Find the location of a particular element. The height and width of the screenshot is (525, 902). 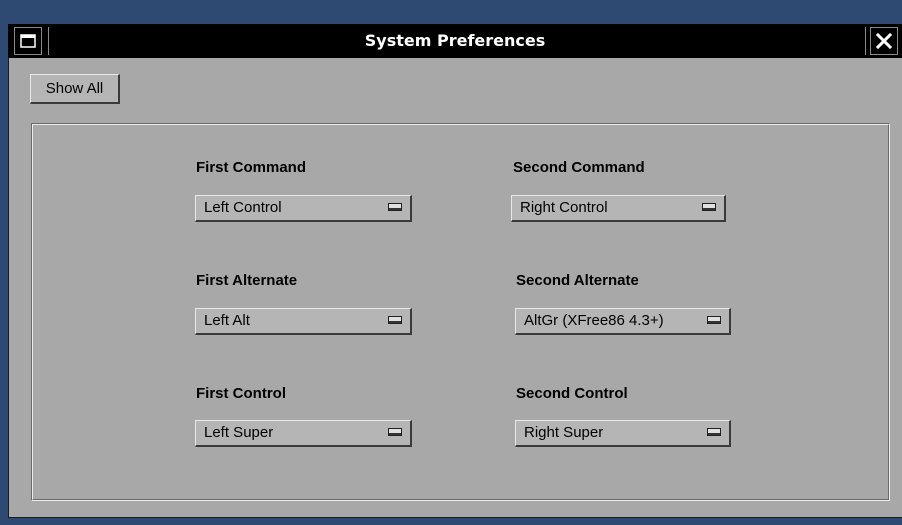

first-control-value: Left Super is located at coordinates (239, 432).